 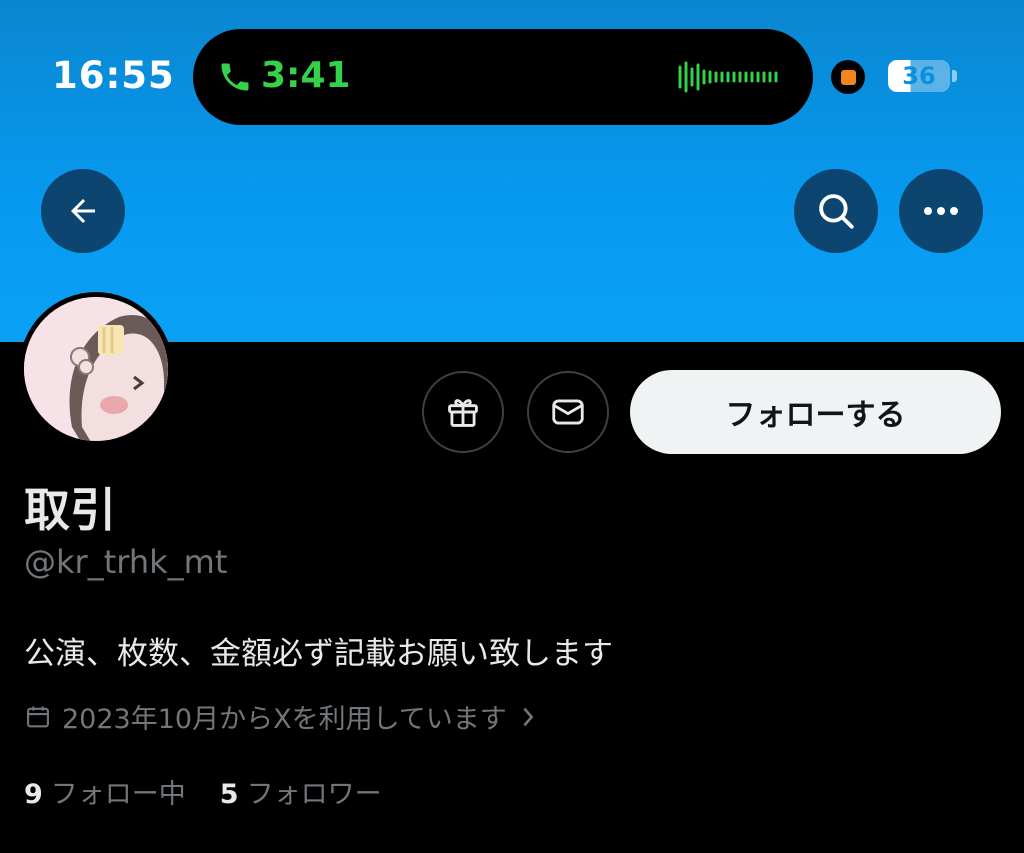 I want to click on calendar-icon, so click(x=38, y=716).